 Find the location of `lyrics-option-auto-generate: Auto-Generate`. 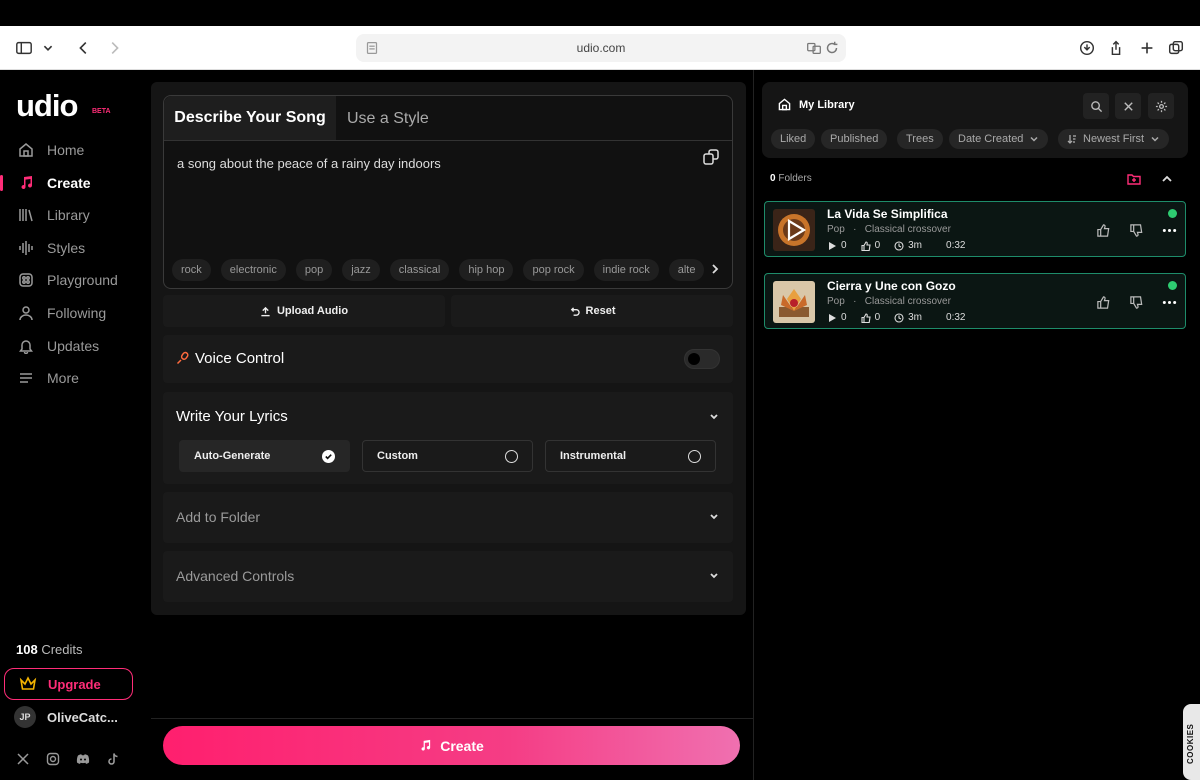

lyrics-option-auto-generate: Auto-Generate is located at coordinates (264, 456).